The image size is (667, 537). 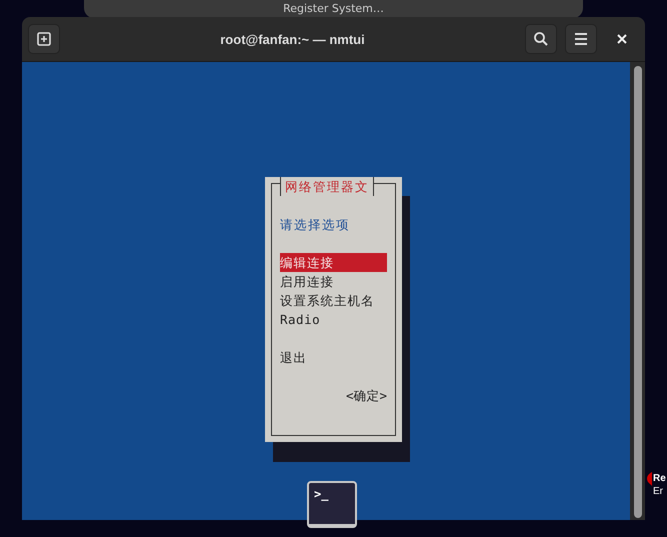 What do you see at coordinates (315, 225) in the screenshot?
I see `prompt-text: 请选择选项` at bounding box center [315, 225].